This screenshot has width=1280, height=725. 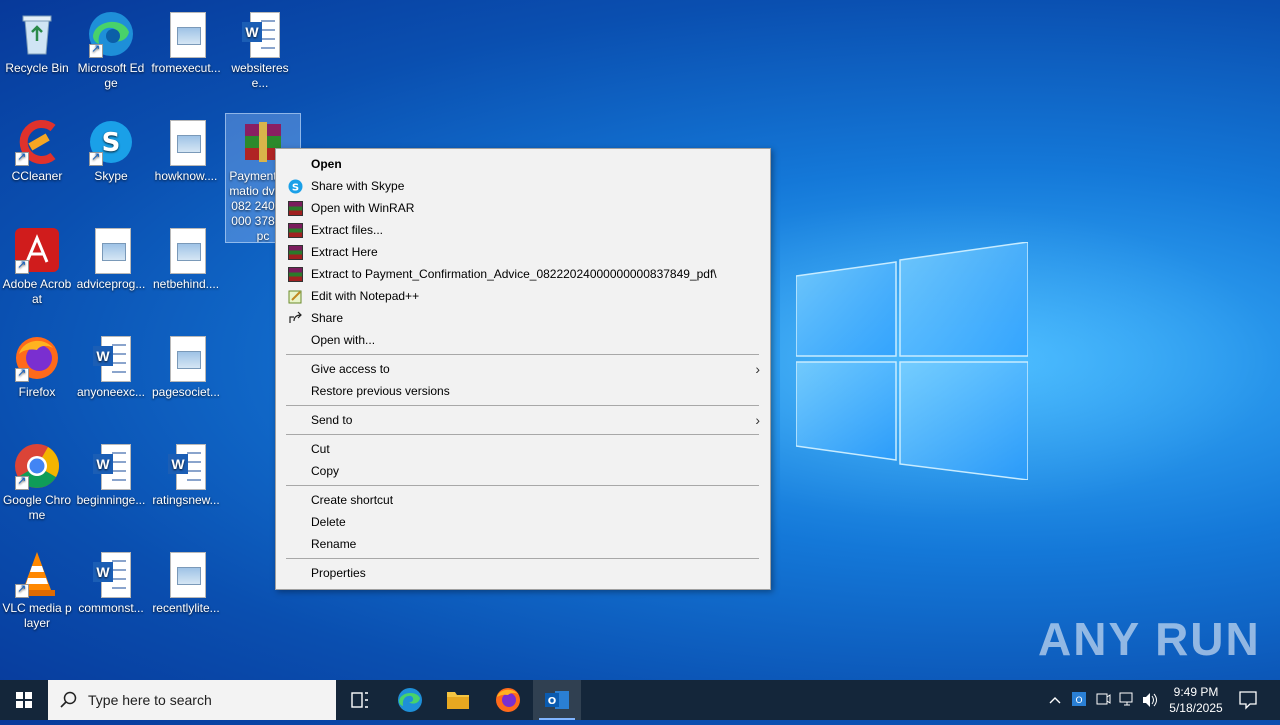 What do you see at coordinates (1103, 700) in the screenshot?
I see `meet-now-icon` at bounding box center [1103, 700].